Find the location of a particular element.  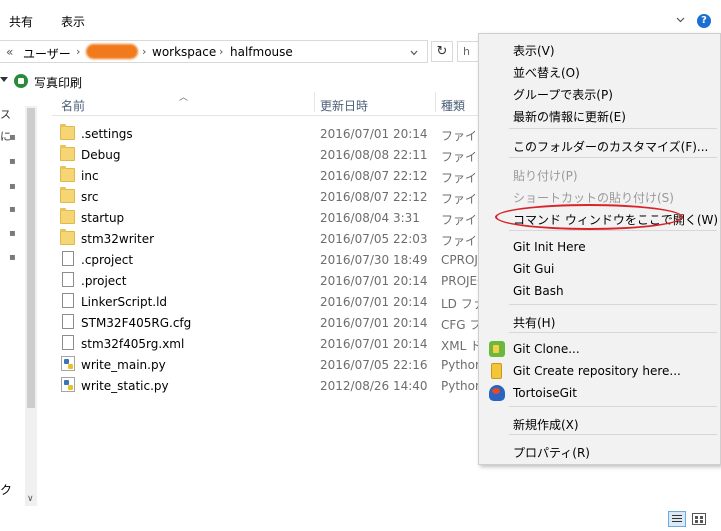

address-bar: « ユーザー › › workspace › halfmouse is located at coordinates (214, 51).